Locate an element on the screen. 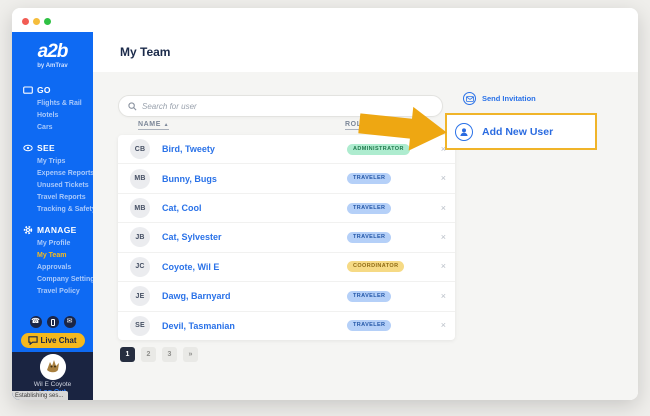 This screenshot has width=650, height=416. sidebar-item-hotels: Hotels is located at coordinates (65, 116).